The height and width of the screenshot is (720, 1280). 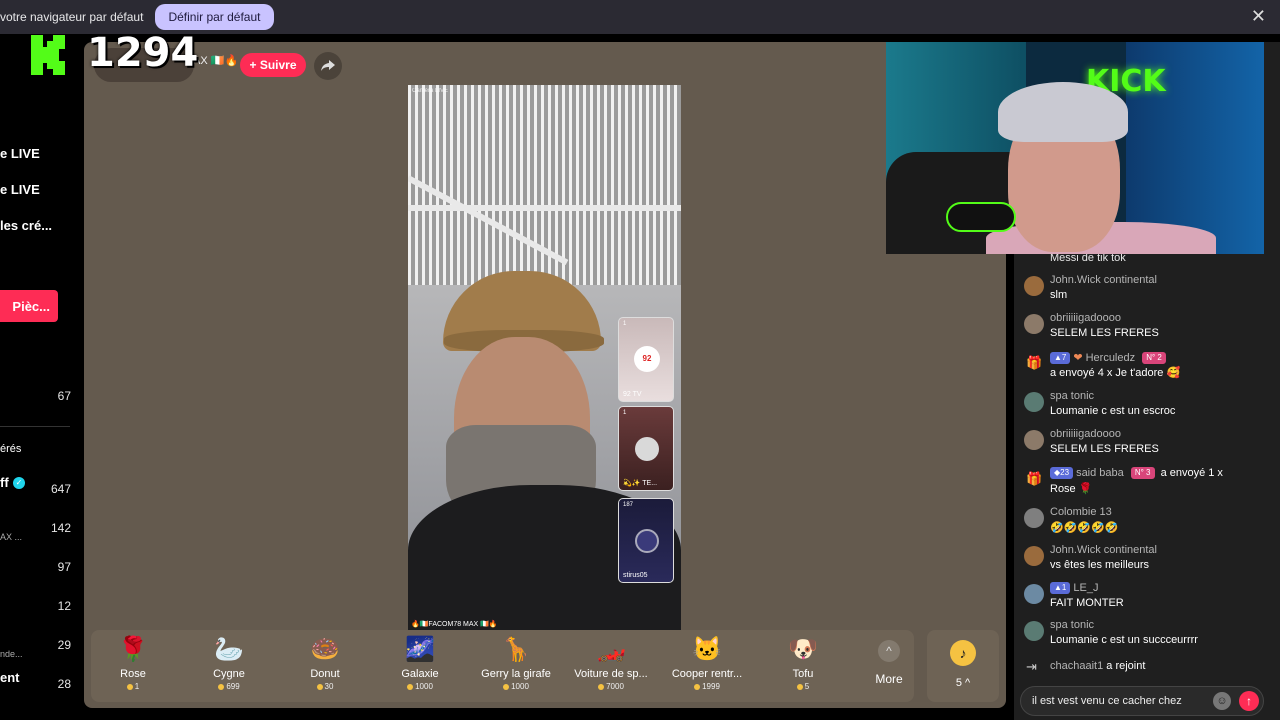 I want to click on chat-message-text: 🤣🤣🤣🤣🤣, so click(x=1084, y=528).